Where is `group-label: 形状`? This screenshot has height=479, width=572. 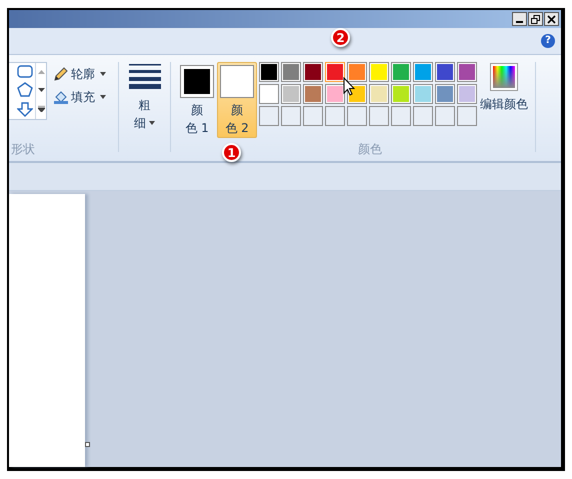
group-label: 形状 is located at coordinates (23, 149).